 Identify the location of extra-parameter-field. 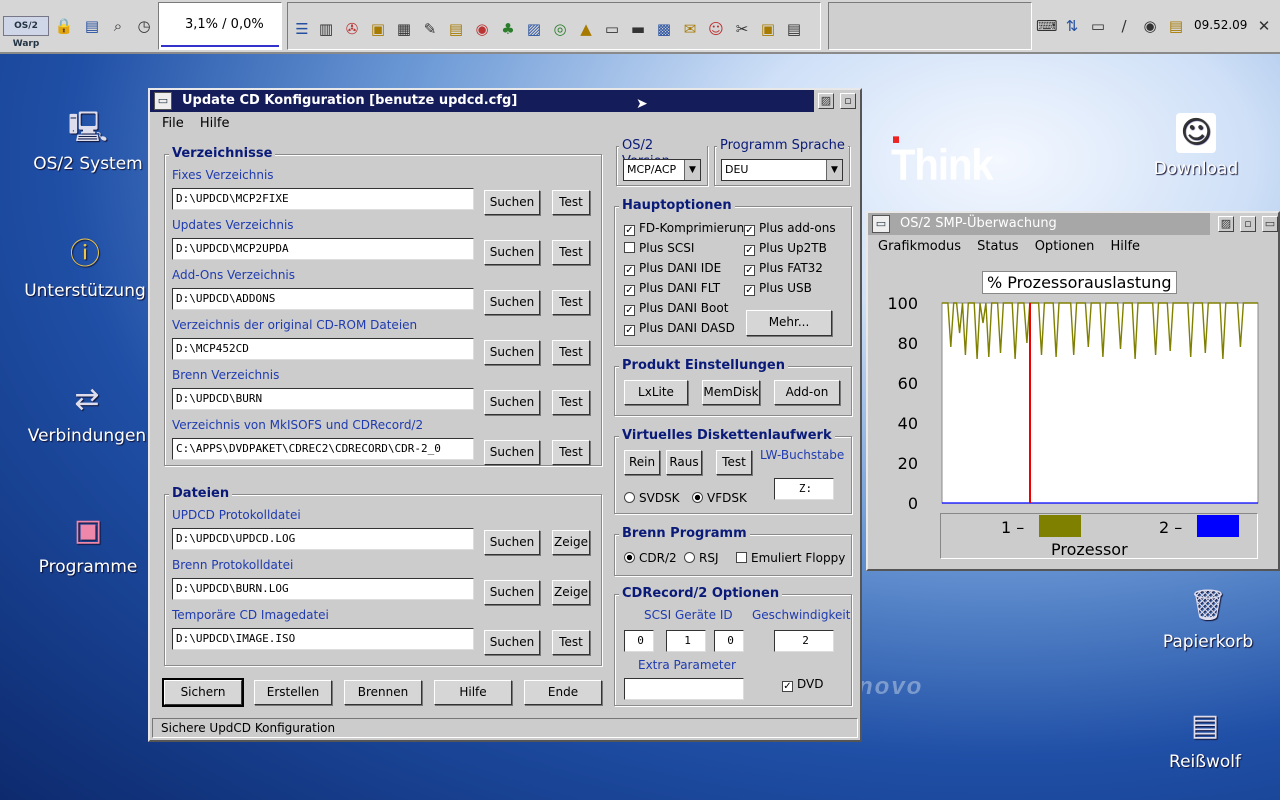
(684, 689).